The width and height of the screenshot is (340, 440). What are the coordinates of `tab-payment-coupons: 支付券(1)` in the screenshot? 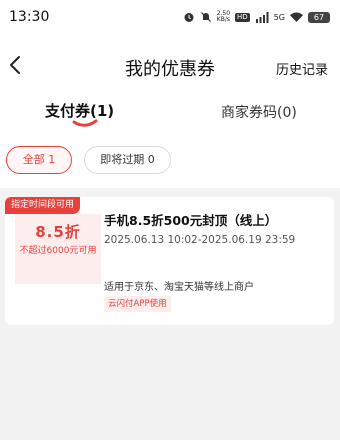 It's located at (79, 110).